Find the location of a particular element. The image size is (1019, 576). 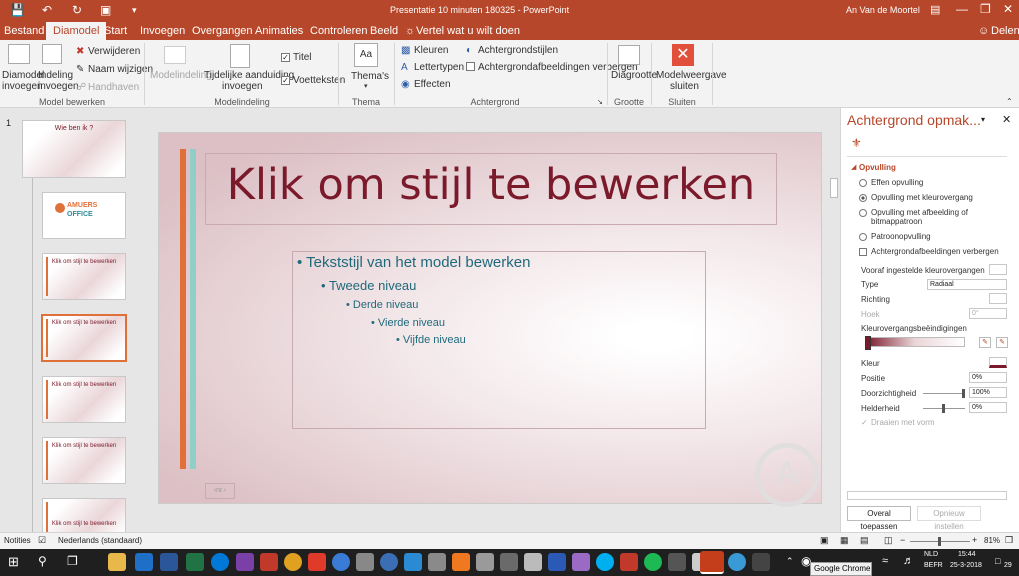

spellcheck-icon: ☑ is located at coordinates (42, 540).